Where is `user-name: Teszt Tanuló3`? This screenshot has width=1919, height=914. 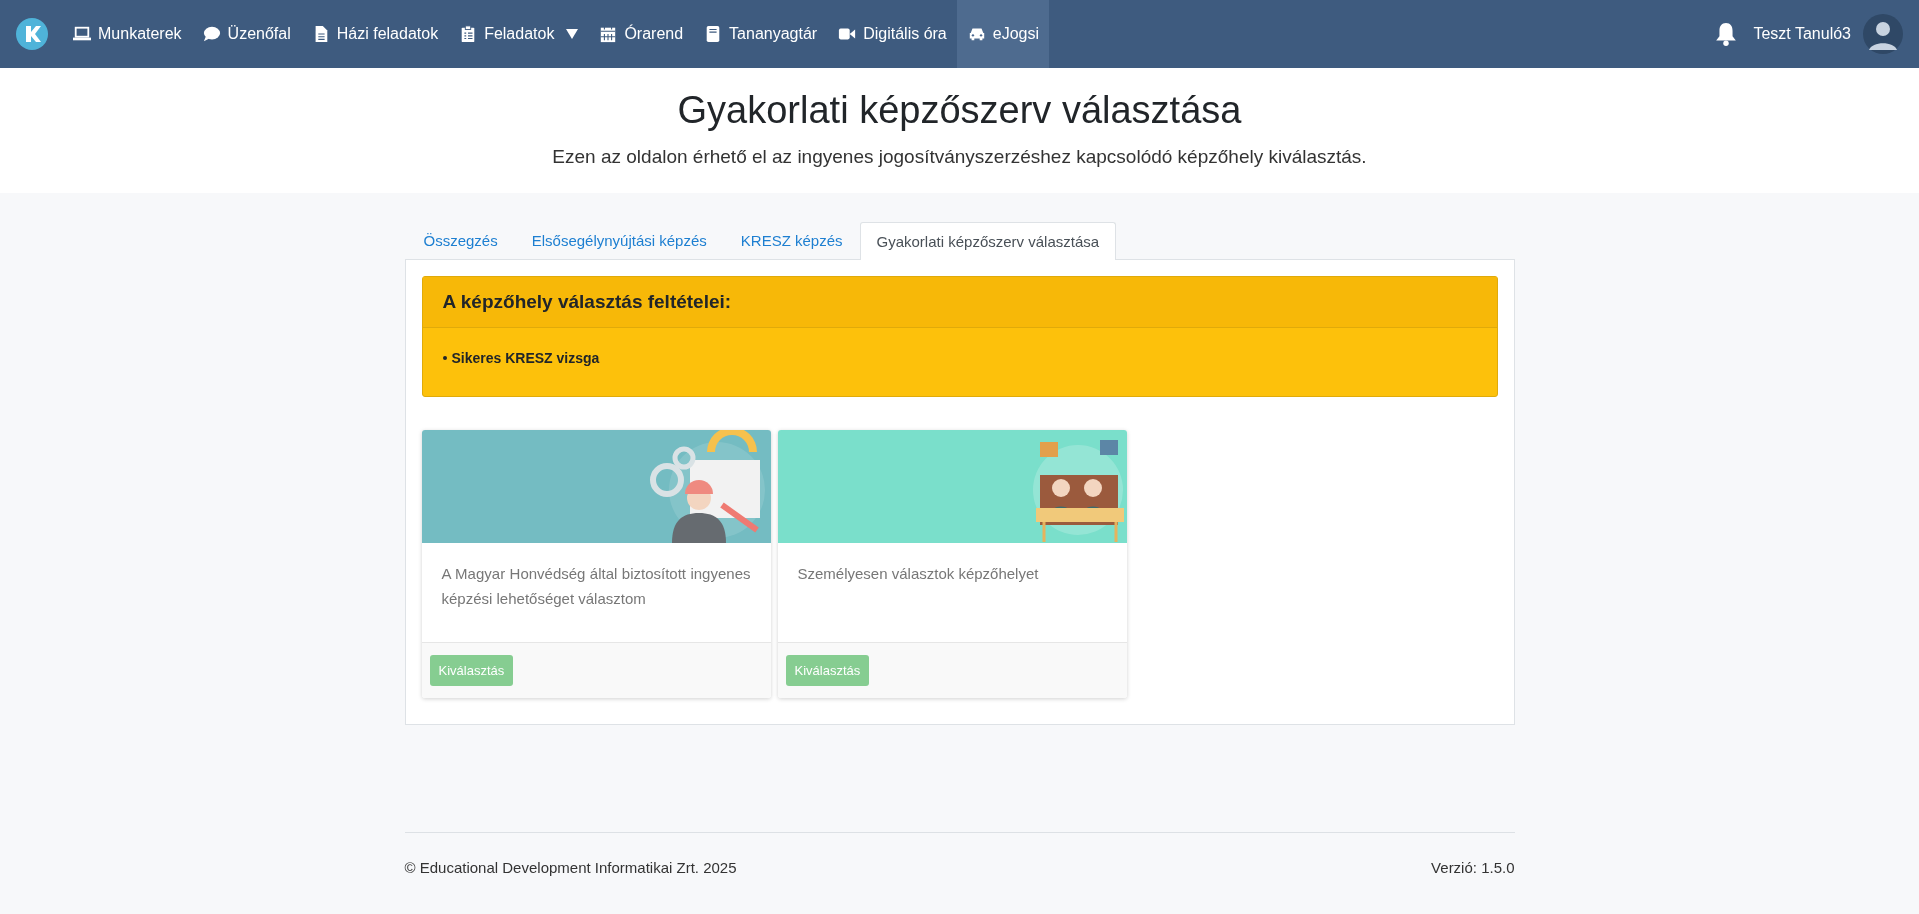 user-name: Teszt Tanuló3 is located at coordinates (1802, 34).